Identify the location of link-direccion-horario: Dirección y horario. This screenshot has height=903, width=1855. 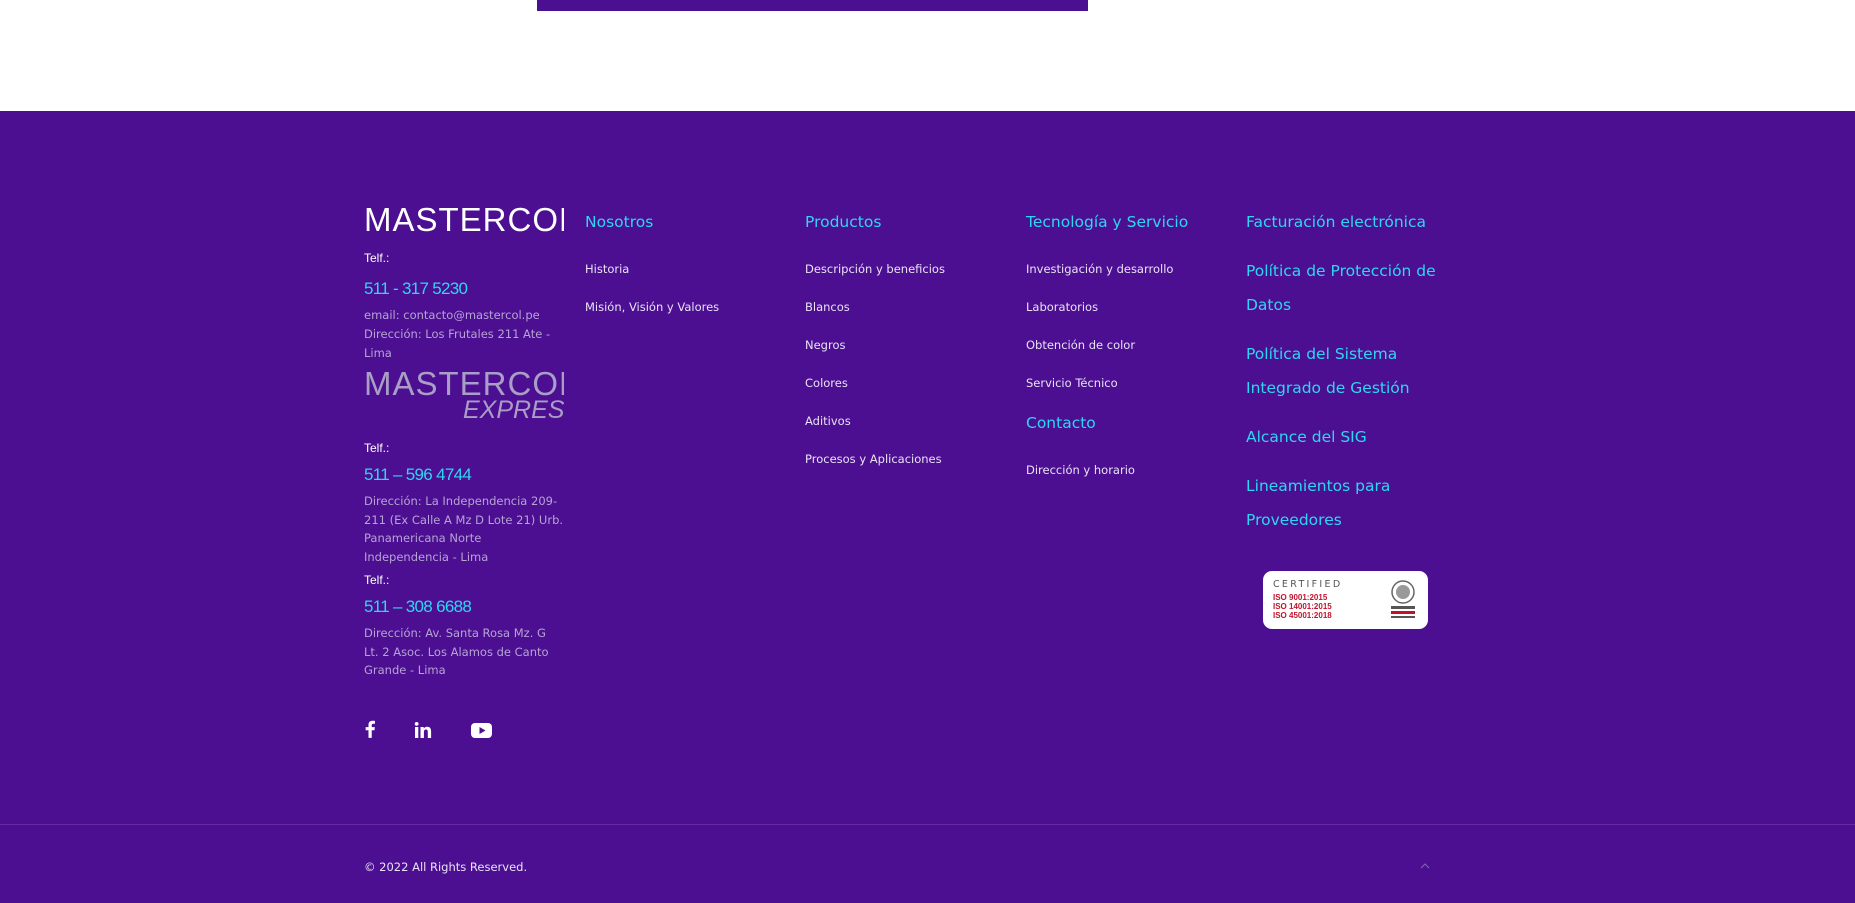
(1080, 470).